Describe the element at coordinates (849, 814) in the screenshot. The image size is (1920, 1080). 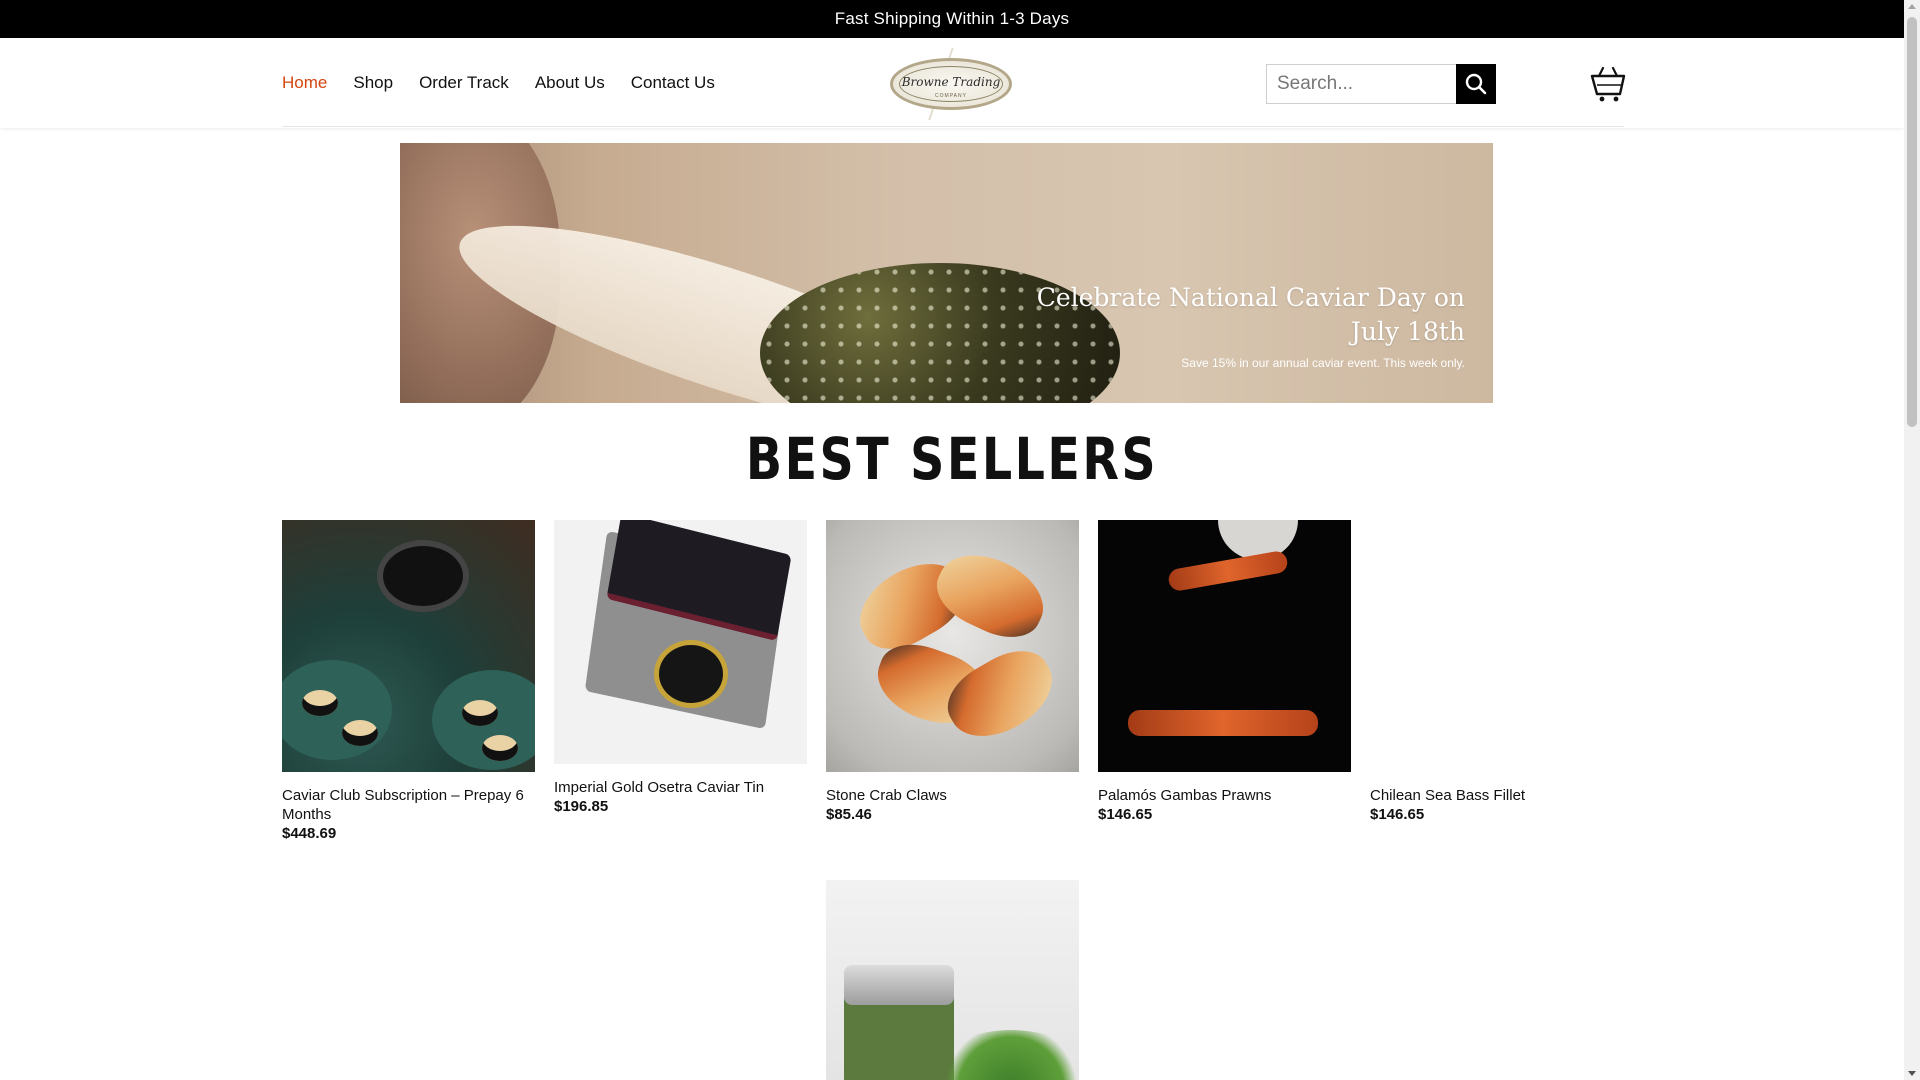
I see `product-price: $85.46` at that location.